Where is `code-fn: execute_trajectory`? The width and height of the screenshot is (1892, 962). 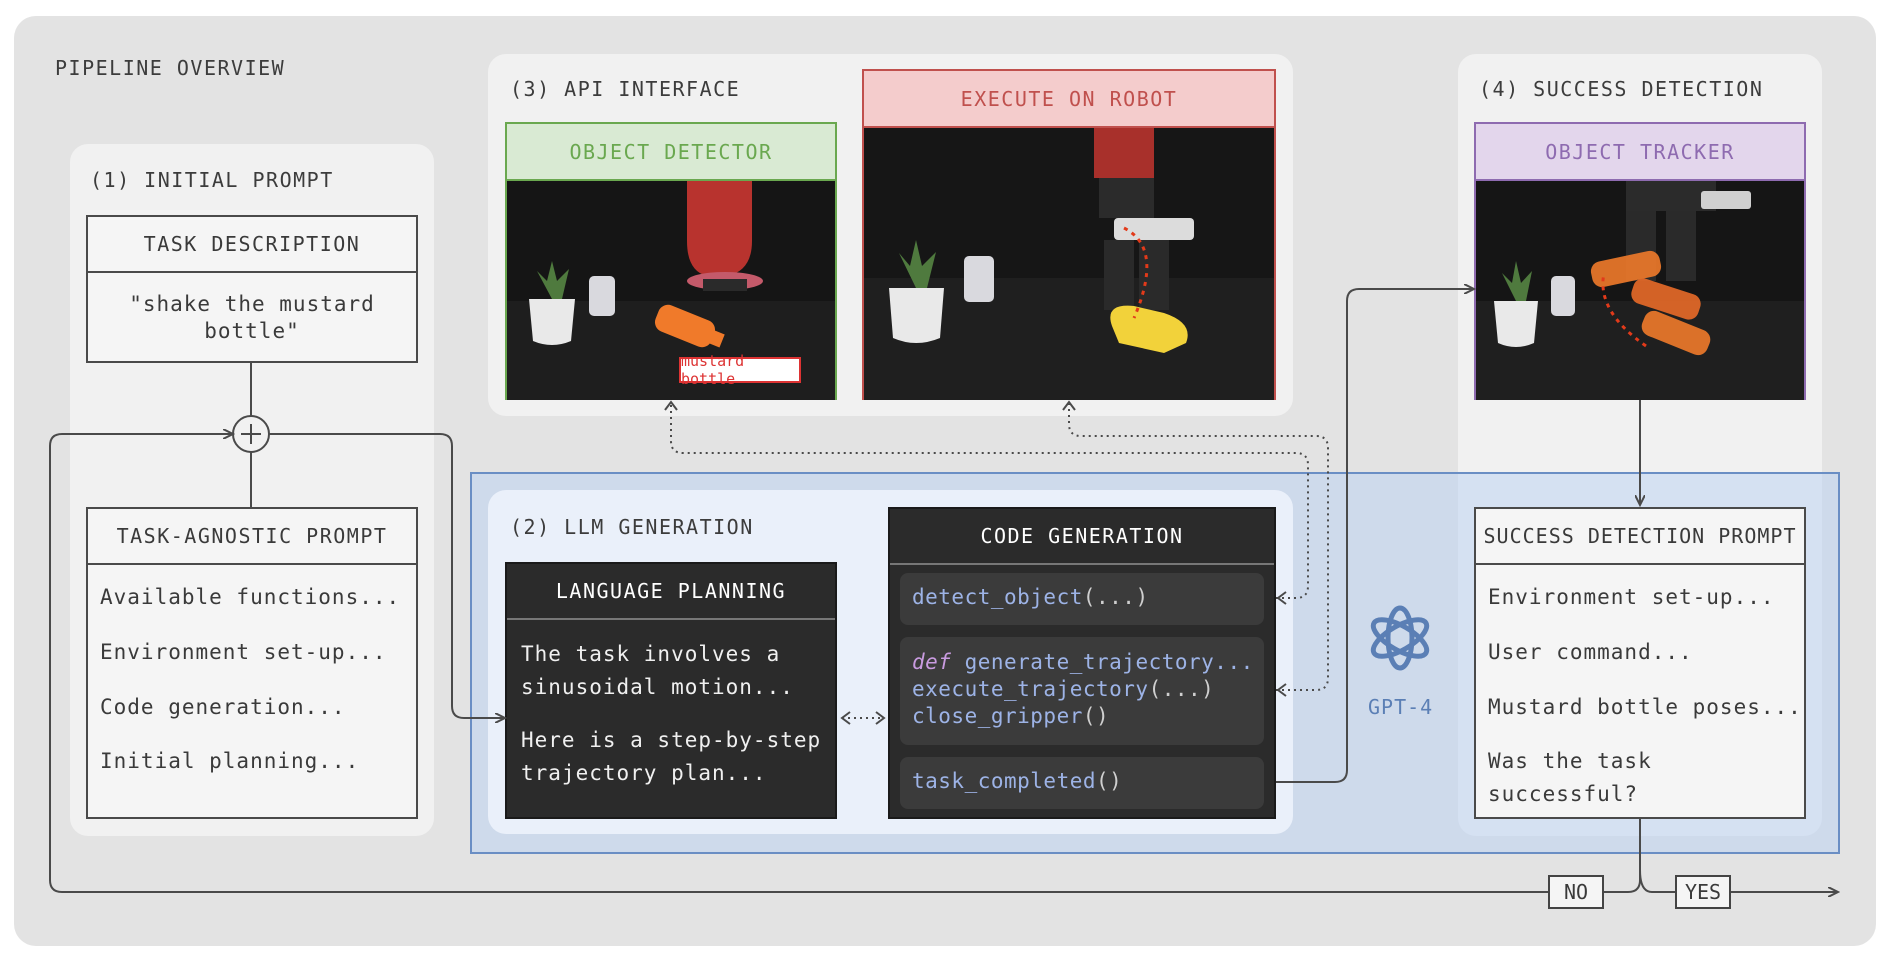 code-fn: execute_trajectory is located at coordinates (1030, 689).